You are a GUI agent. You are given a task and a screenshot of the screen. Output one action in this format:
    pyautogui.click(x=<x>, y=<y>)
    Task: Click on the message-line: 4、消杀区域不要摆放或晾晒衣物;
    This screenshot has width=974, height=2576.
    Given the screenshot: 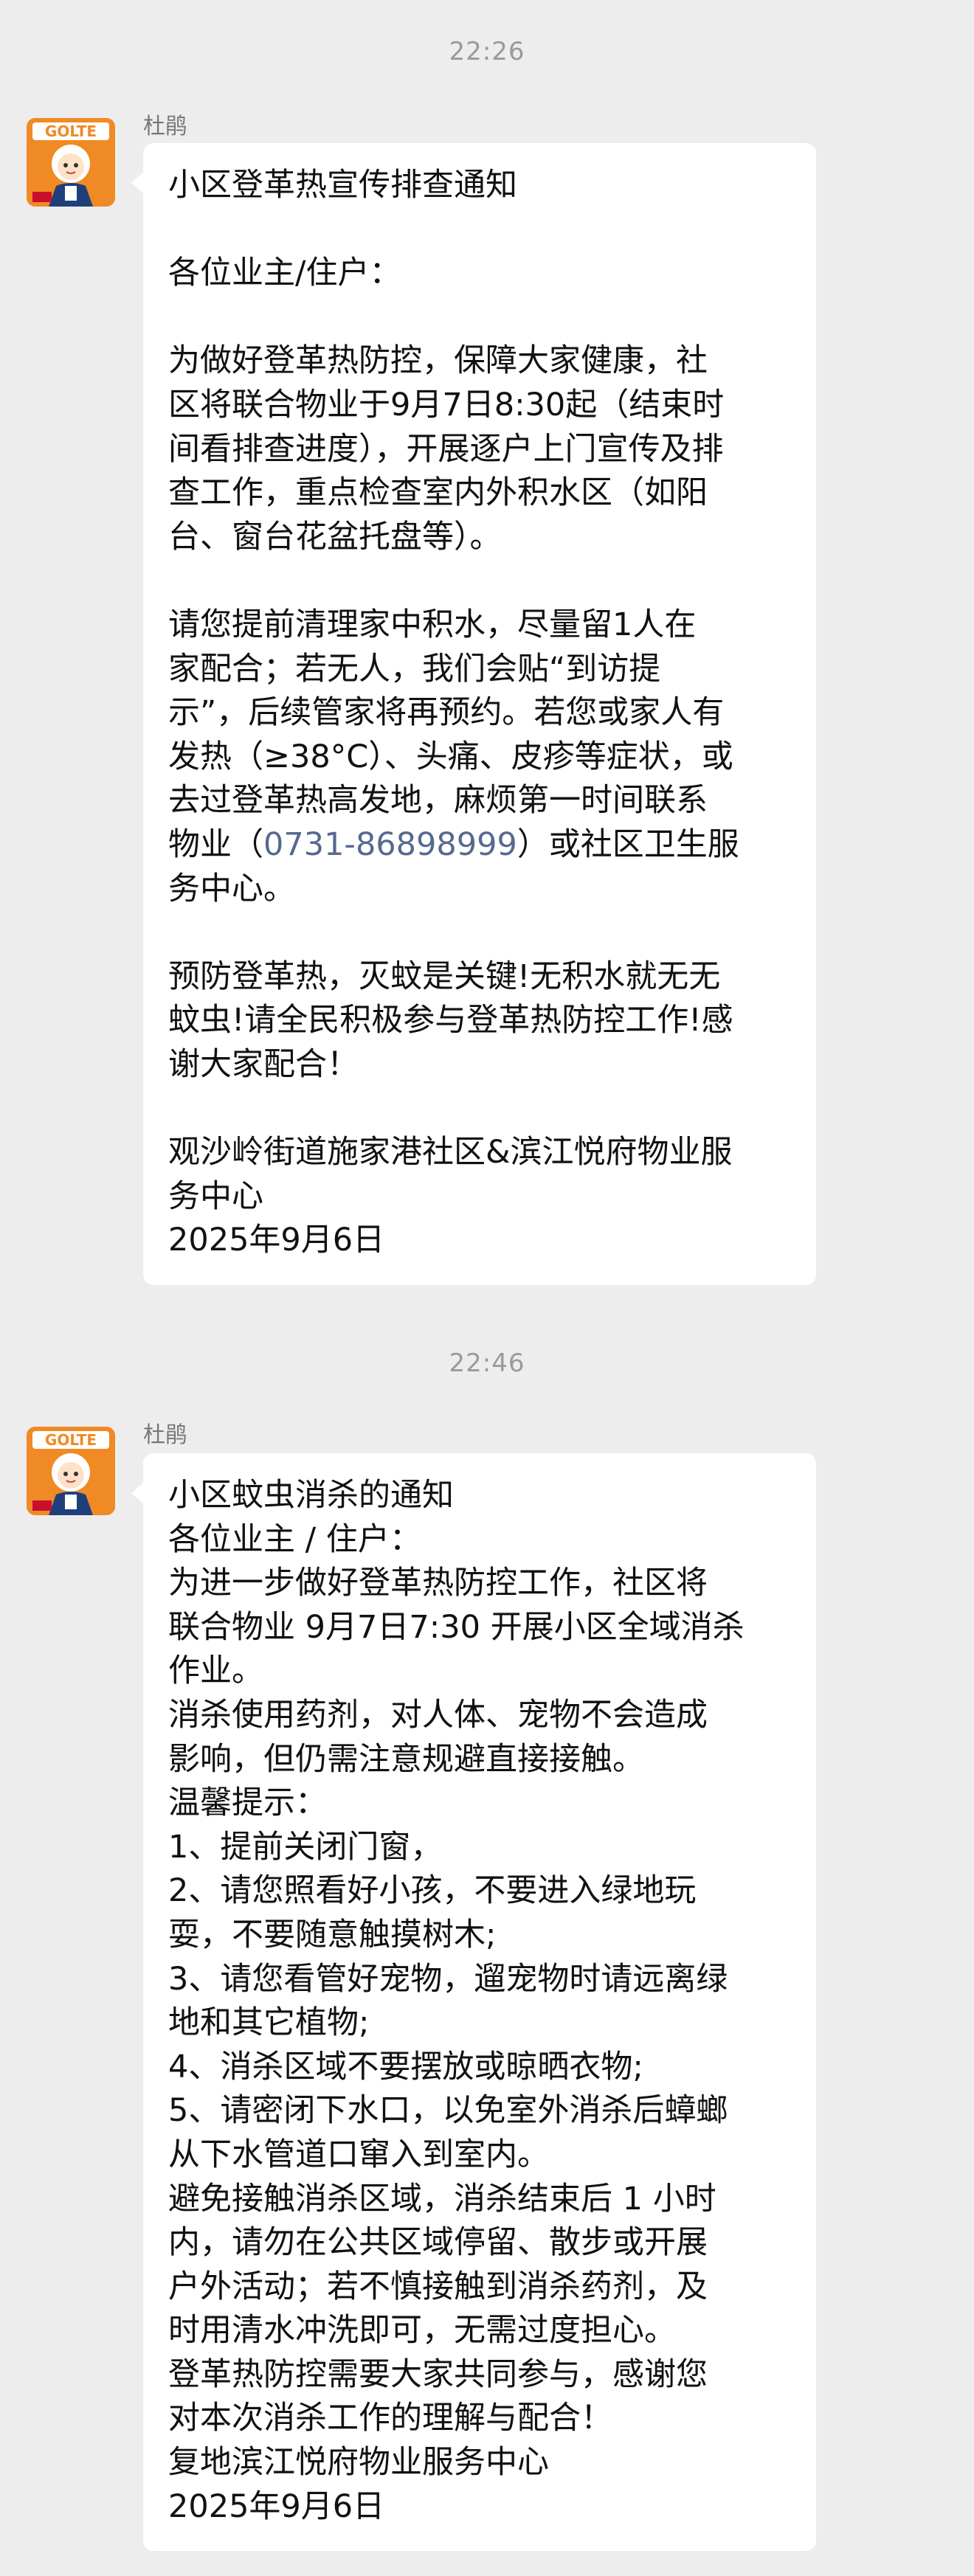 What is the action you would take?
    pyautogui.click(x=405, y=2067)
    